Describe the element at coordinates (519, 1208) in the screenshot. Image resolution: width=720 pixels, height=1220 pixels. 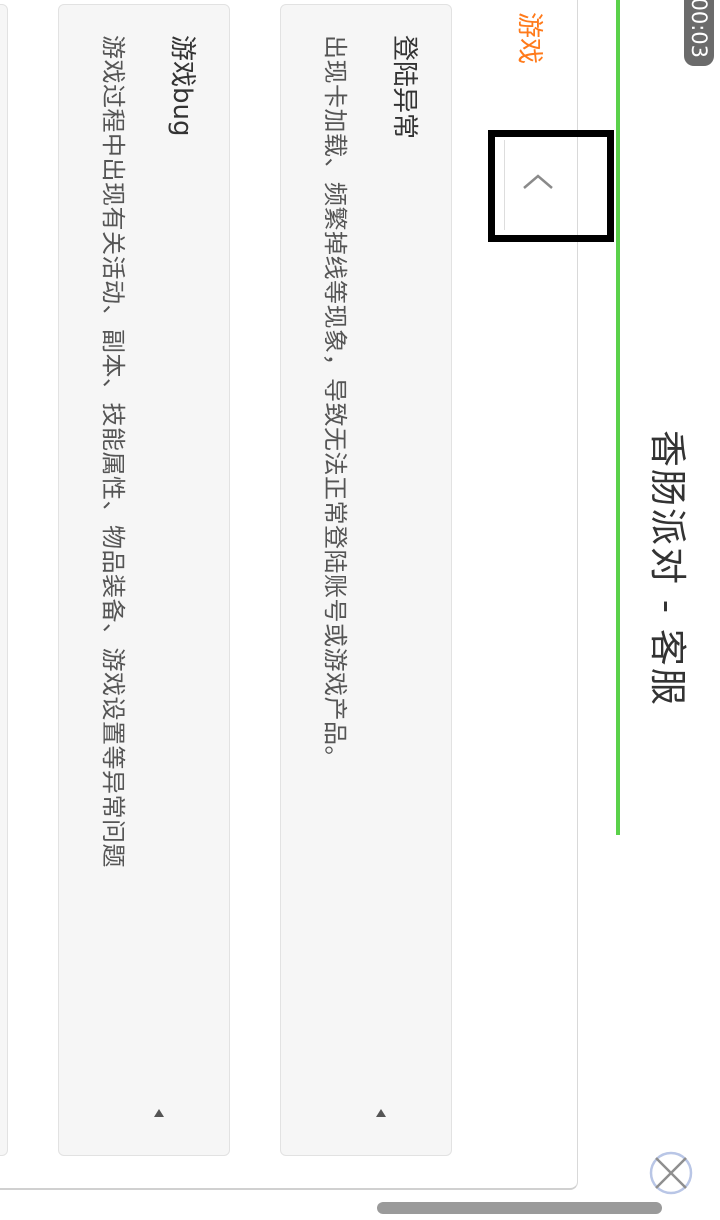
I see `scrollbar` at that location.